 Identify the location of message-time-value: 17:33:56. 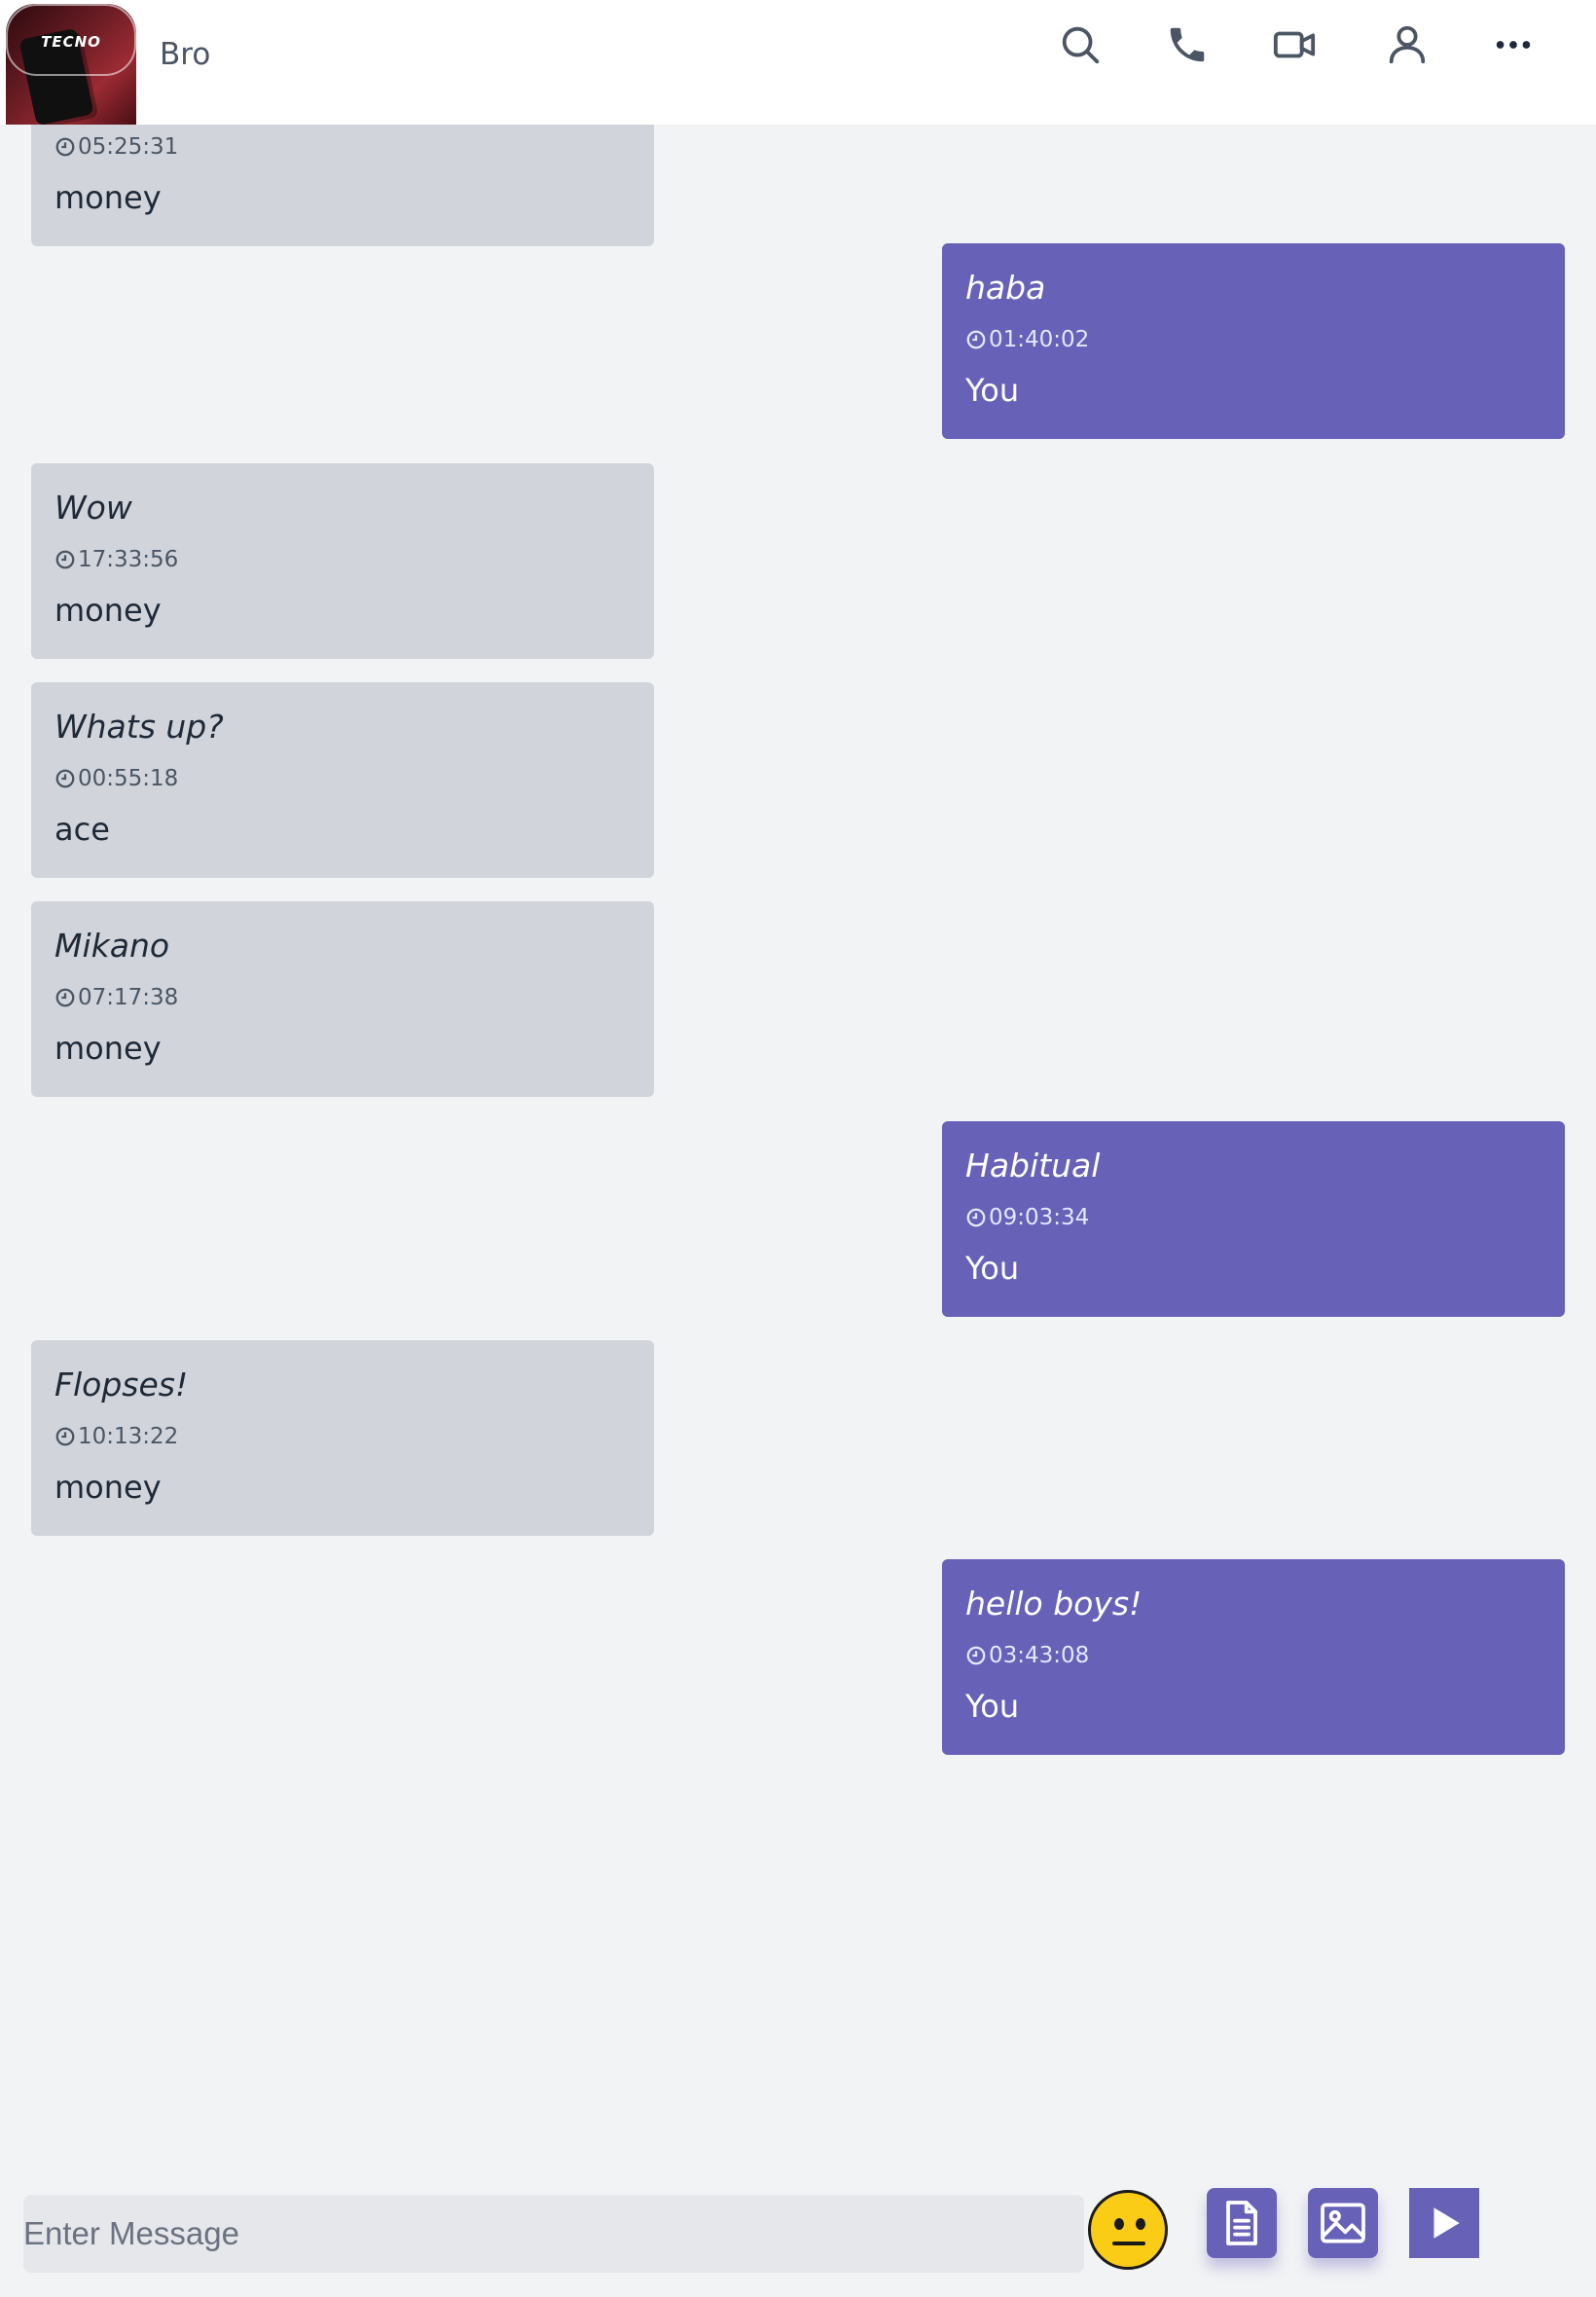
(128, 559).